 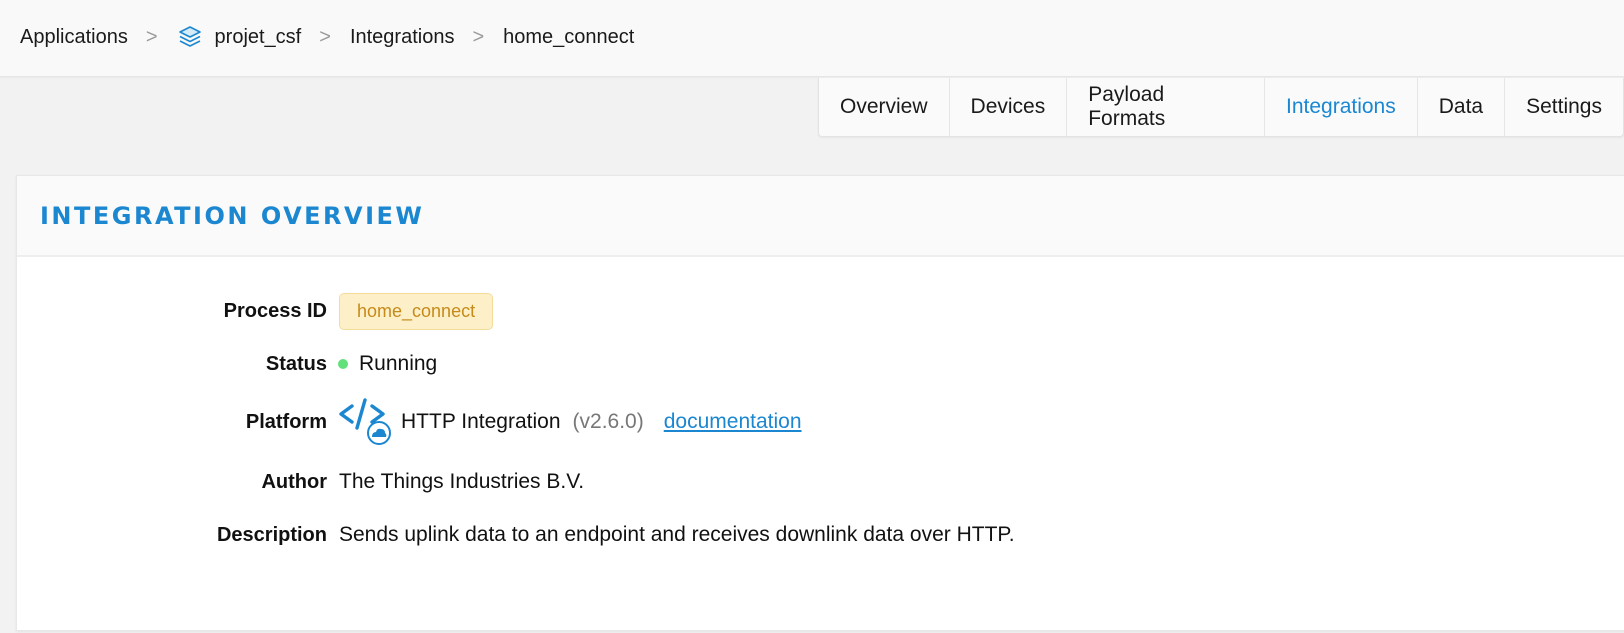 What do you see at coordinates (481, 421) in the screenshot?
I see `platform-name: HTTP Integration` at bounding box center [481, 421].